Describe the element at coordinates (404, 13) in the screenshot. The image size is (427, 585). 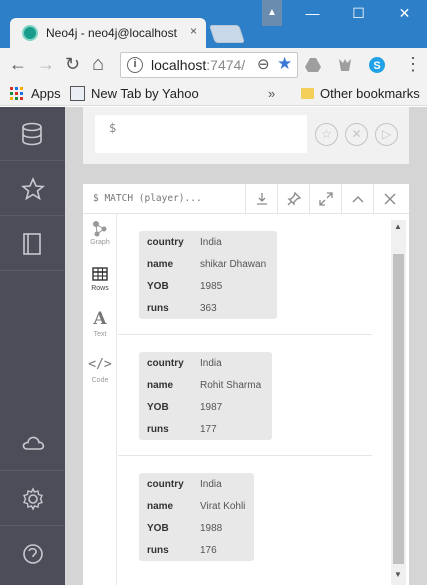
I see `close-window-button: ✕` at that location.